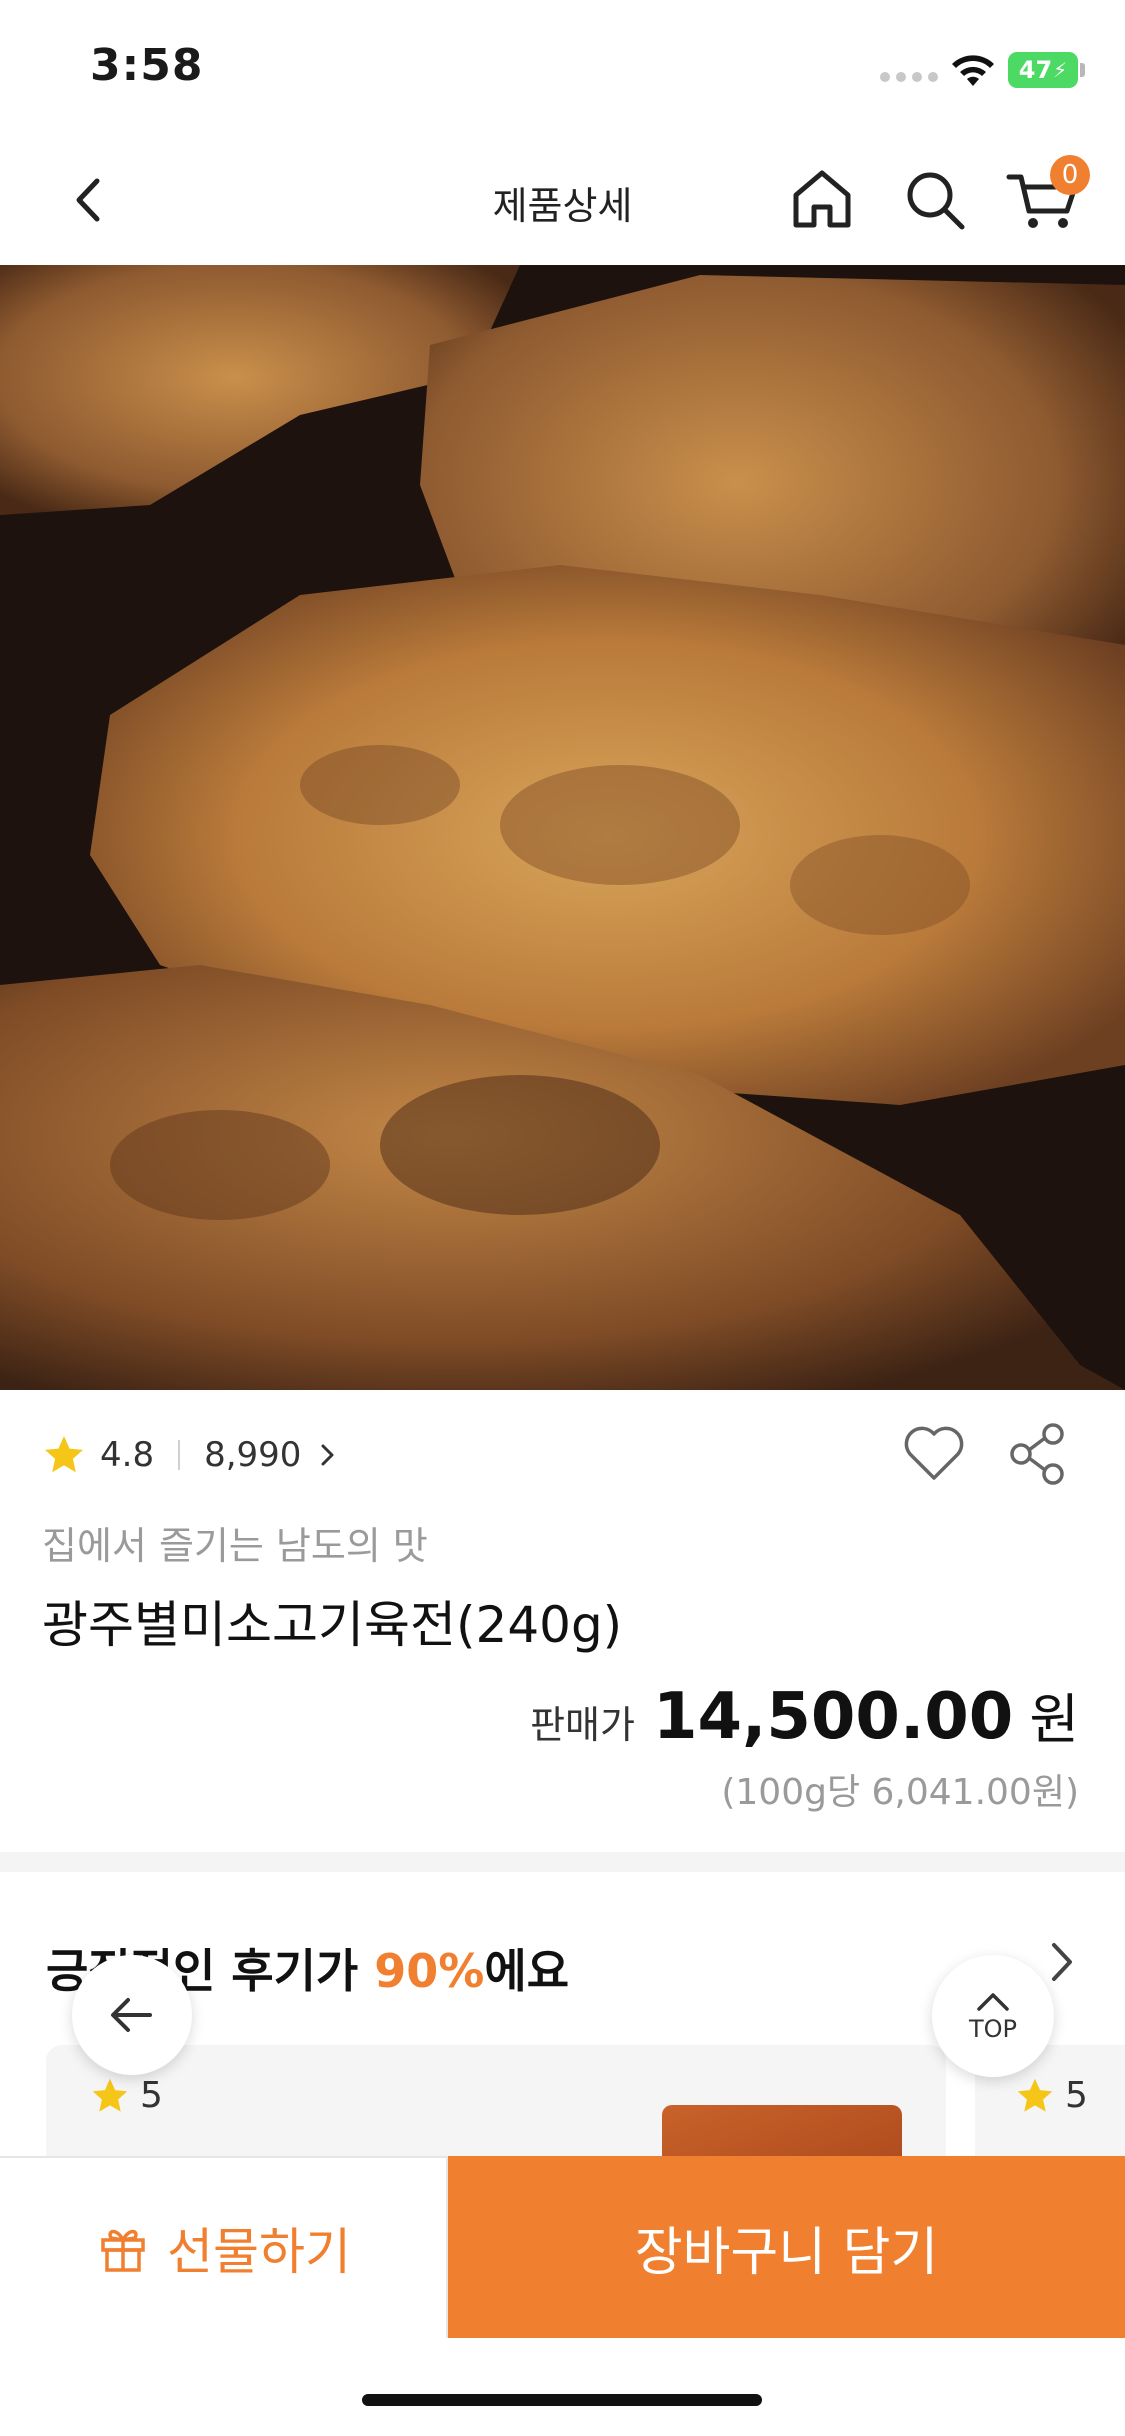 Image resolution: width=1125 pixels, height=2436 pixels. I want to click on divider, so click(179, 1455).